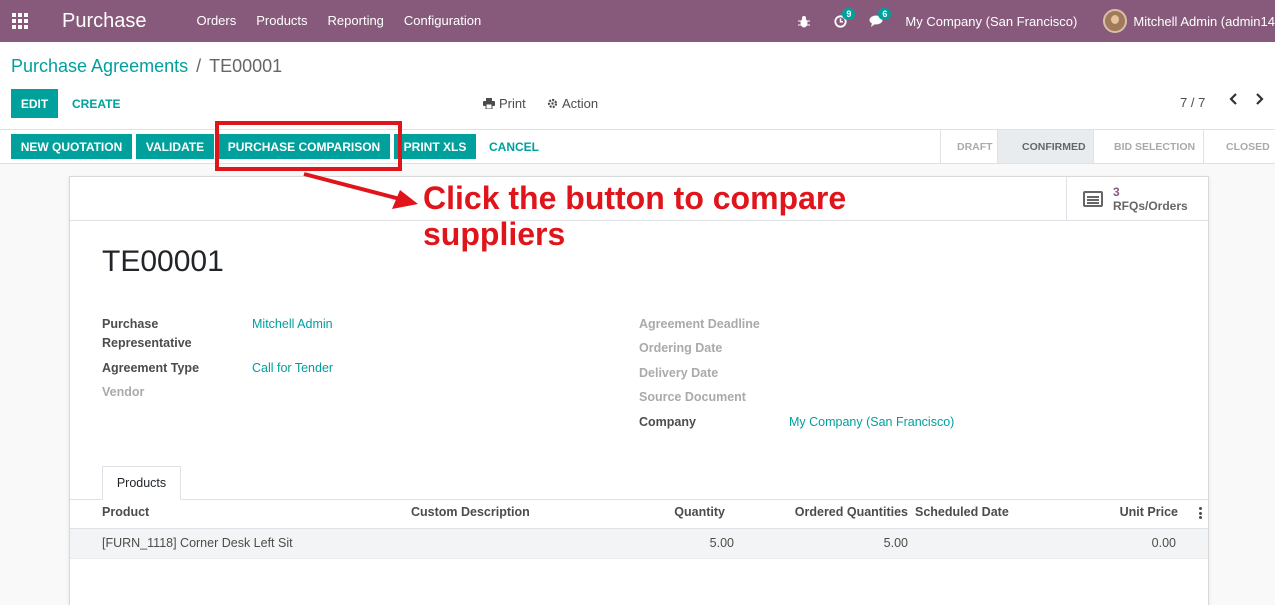 The width and height of the screenshot is (1275, 605). What do you see at coordinates (721, 543) in the screenshot?
I see `row-quantity: 5.00` at bounding box center [721, 543].